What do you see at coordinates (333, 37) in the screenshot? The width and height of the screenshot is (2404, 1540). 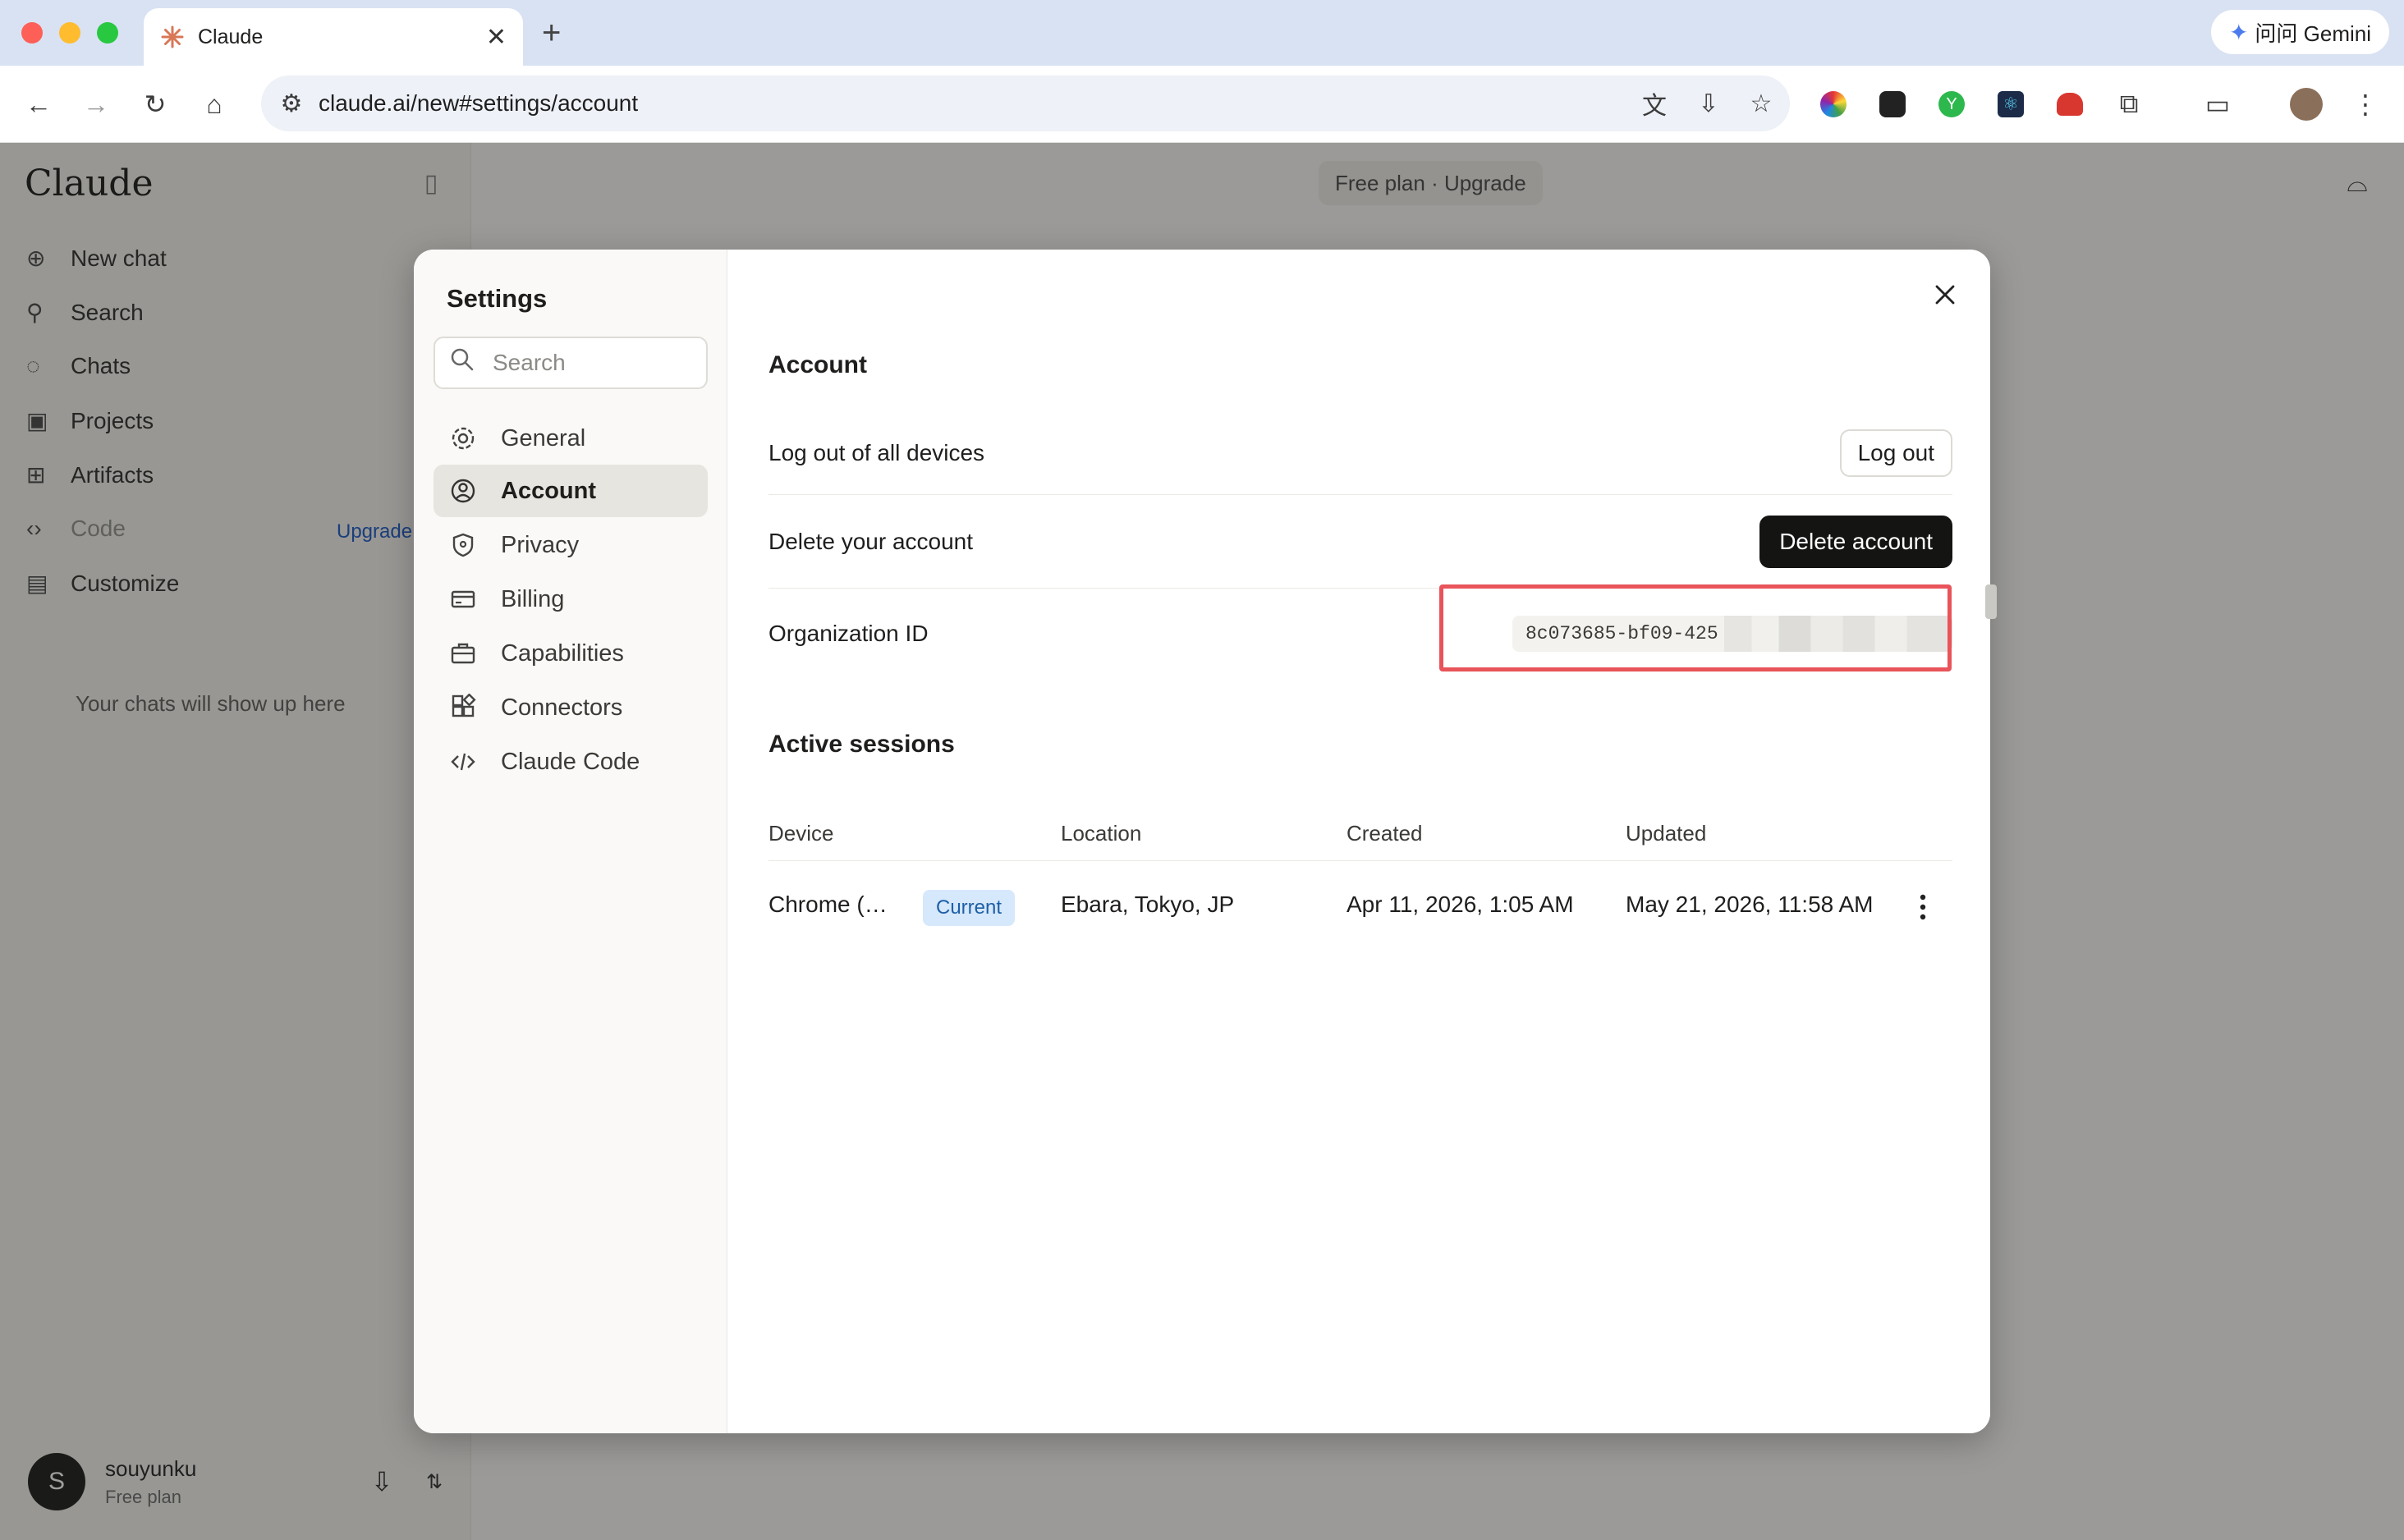 I see `browser-tab-claude: Claude ✕` at bounding box center [333, 37].